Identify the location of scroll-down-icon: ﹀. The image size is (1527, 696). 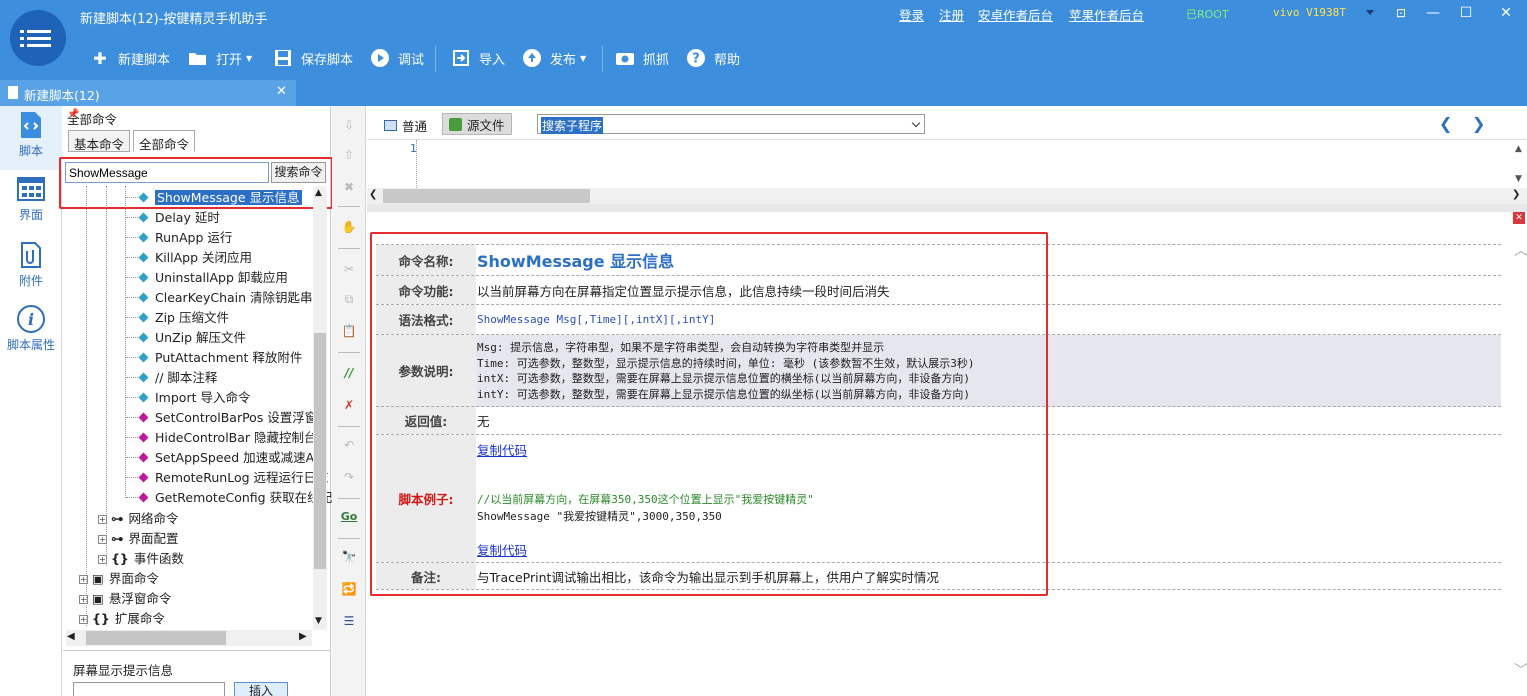
(1520, 670).